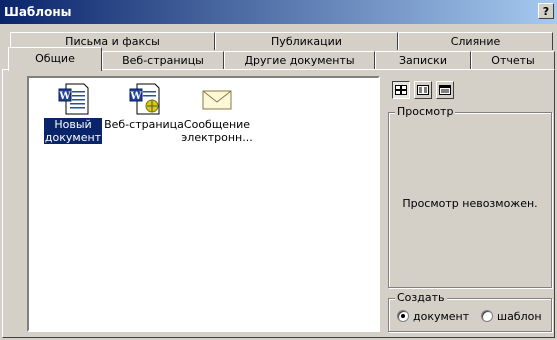 The width and height of the screenshot is (557, 340). I want to click on template-item-new-document: W Новый документ, so click(73, 114).